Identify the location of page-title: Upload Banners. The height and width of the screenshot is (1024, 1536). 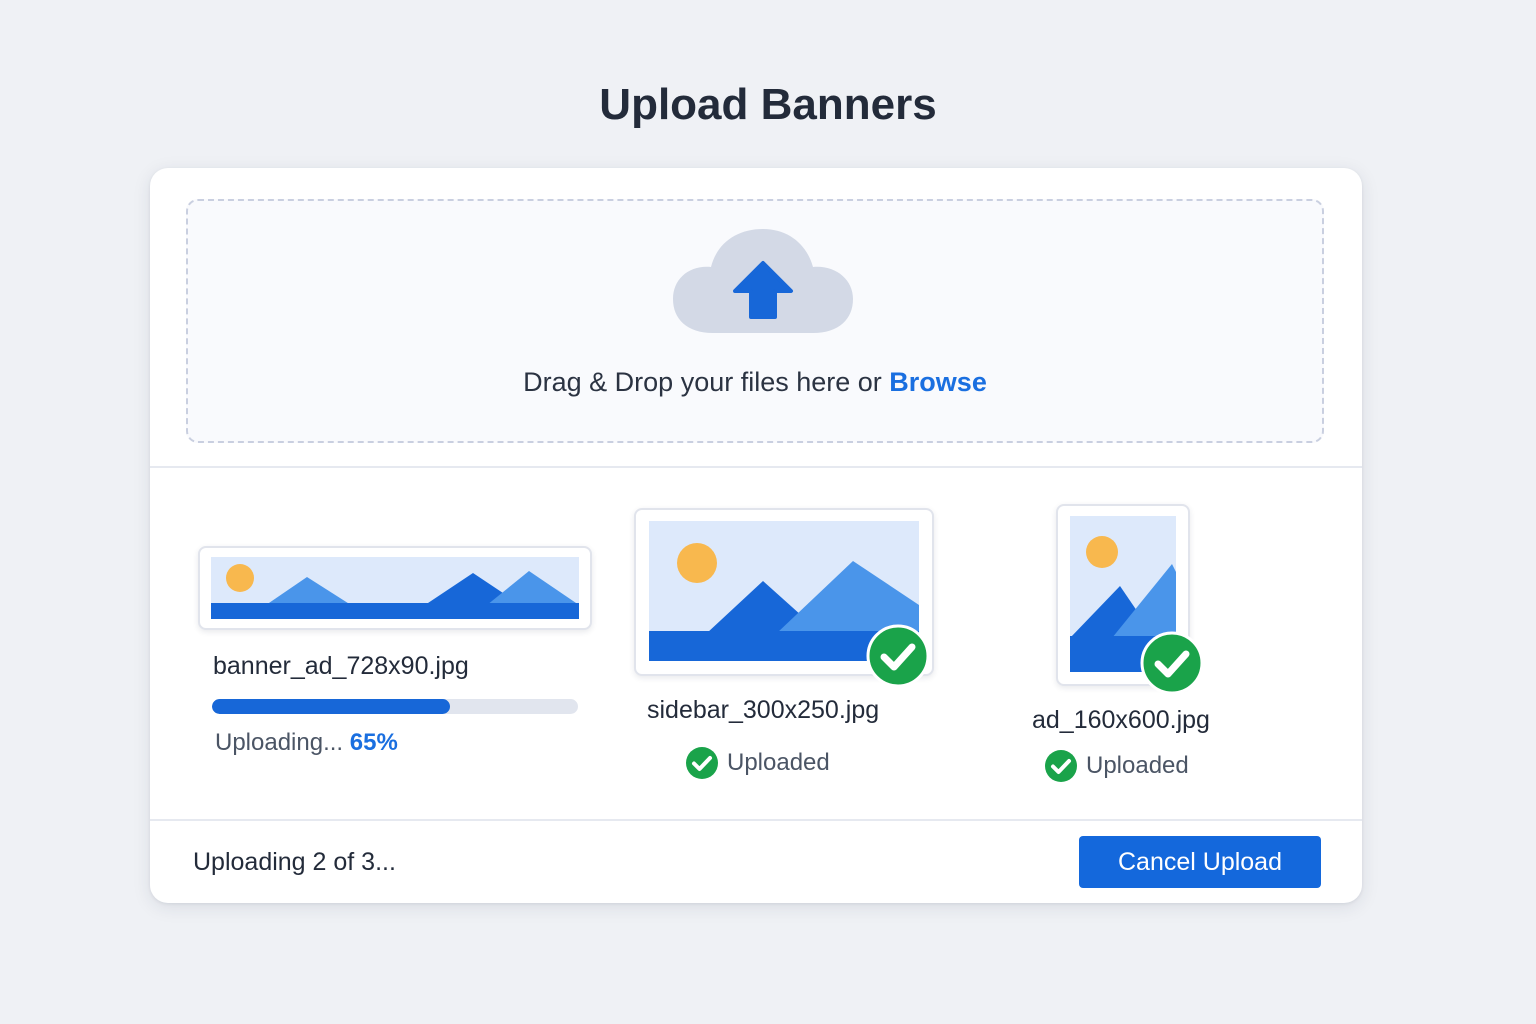
(768, 104).